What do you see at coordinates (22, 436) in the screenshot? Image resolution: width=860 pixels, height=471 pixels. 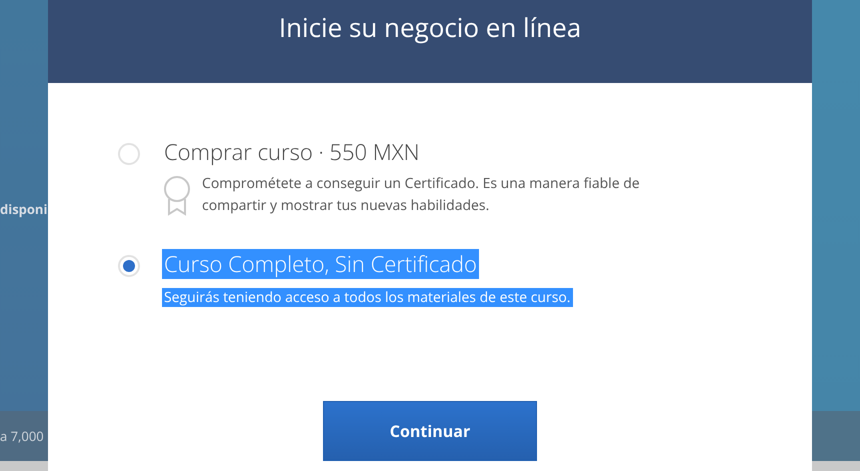 I see `background-text: a 7,000` at bounding box center [22, 436].